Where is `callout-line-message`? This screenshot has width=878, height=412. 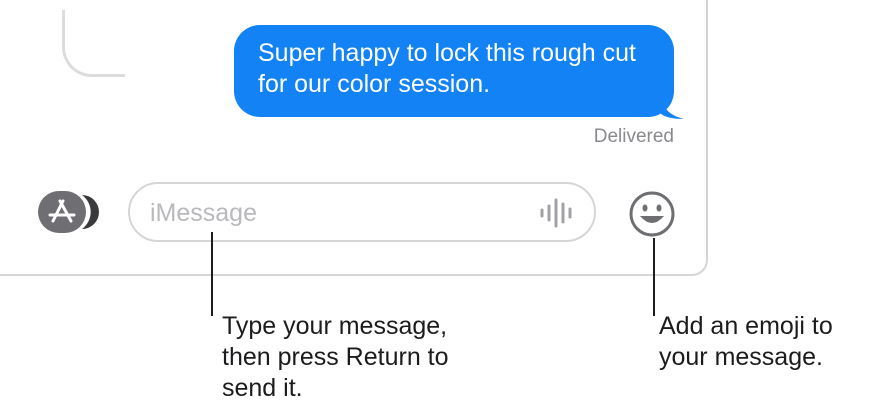 callout-line-message is located at coordinates (212, 274).